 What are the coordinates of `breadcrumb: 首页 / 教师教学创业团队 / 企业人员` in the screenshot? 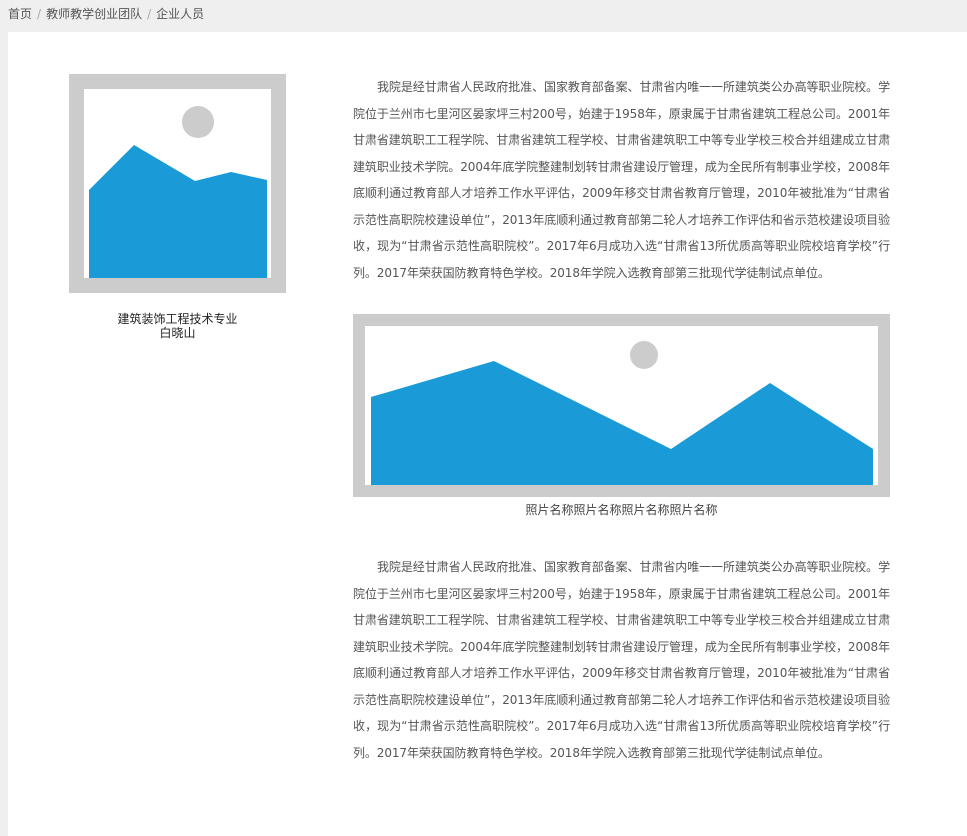 It's located at (483, 15).